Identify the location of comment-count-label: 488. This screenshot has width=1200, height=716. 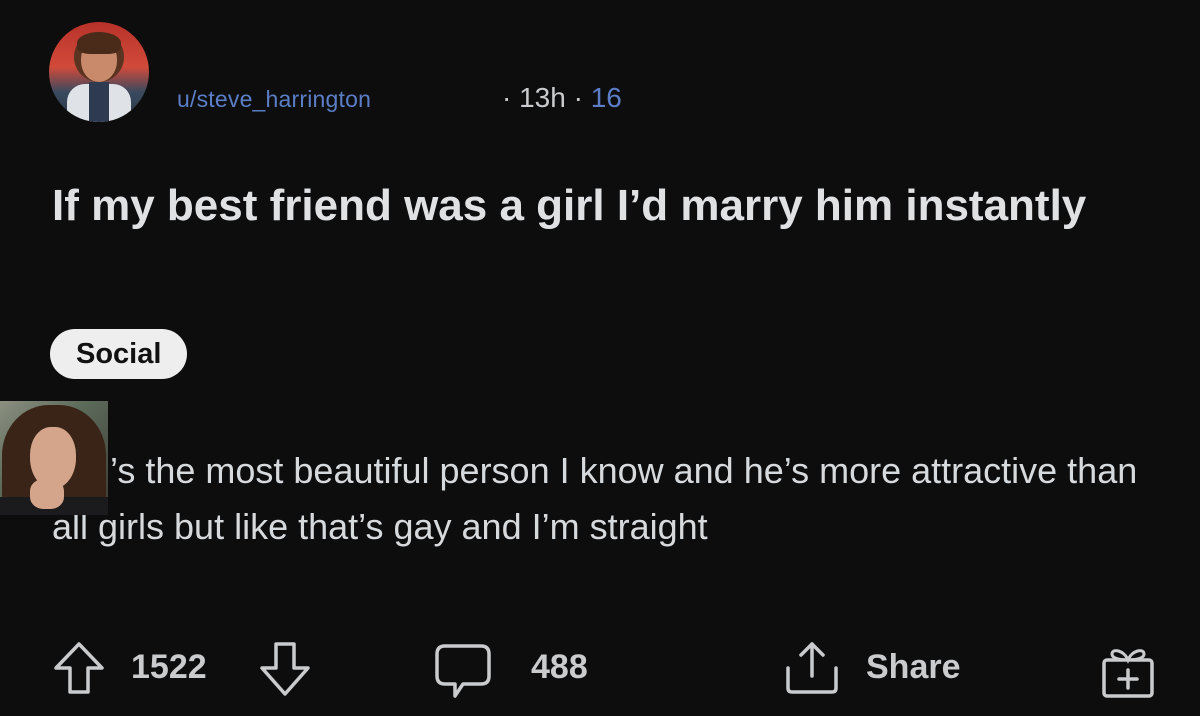
(559, 667).